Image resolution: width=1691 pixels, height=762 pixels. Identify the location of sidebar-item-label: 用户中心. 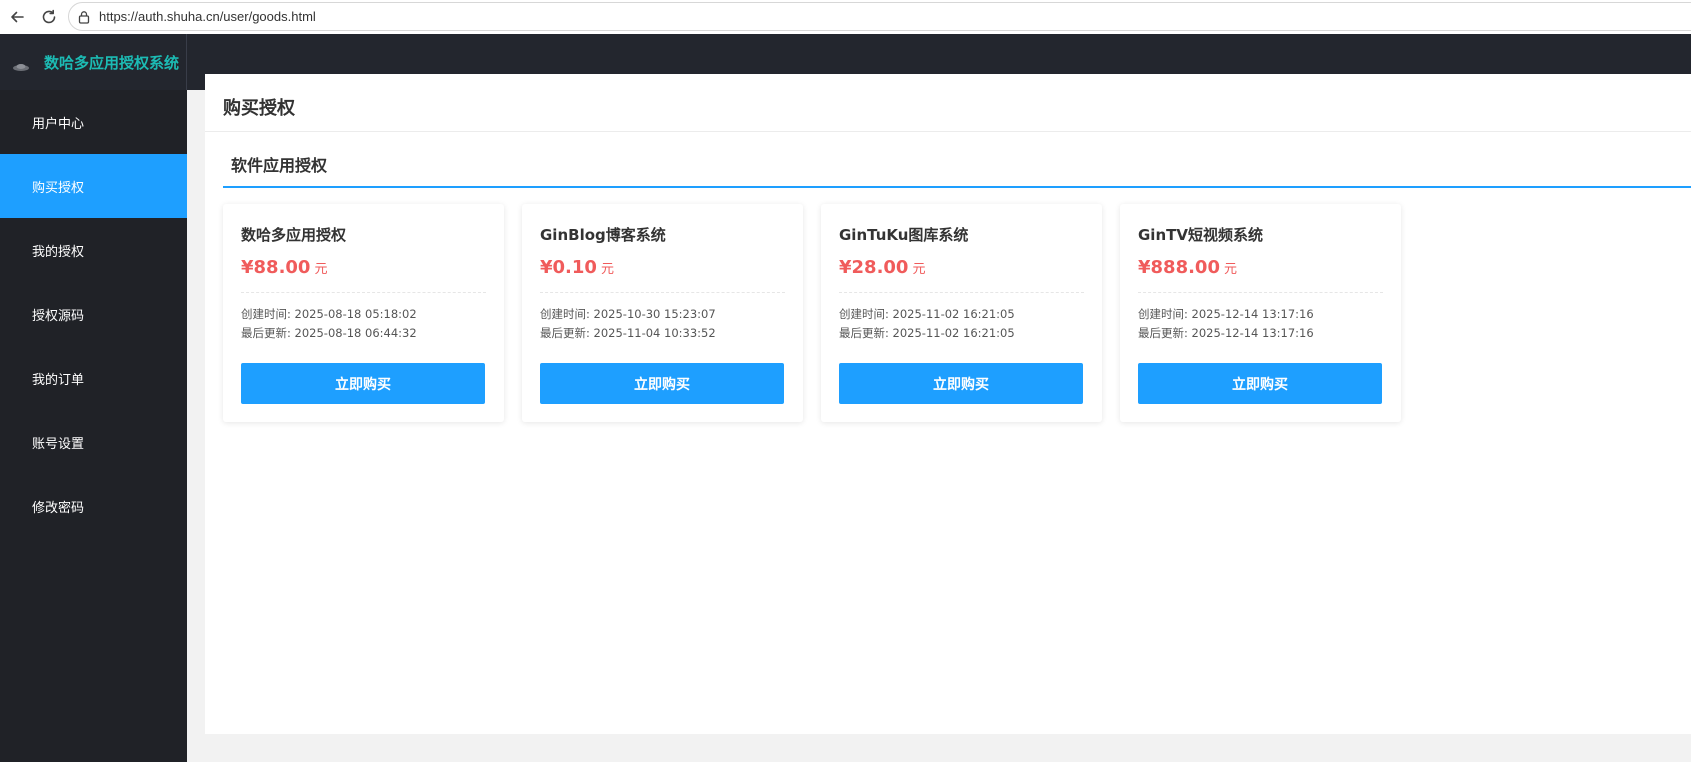
(58, 124).